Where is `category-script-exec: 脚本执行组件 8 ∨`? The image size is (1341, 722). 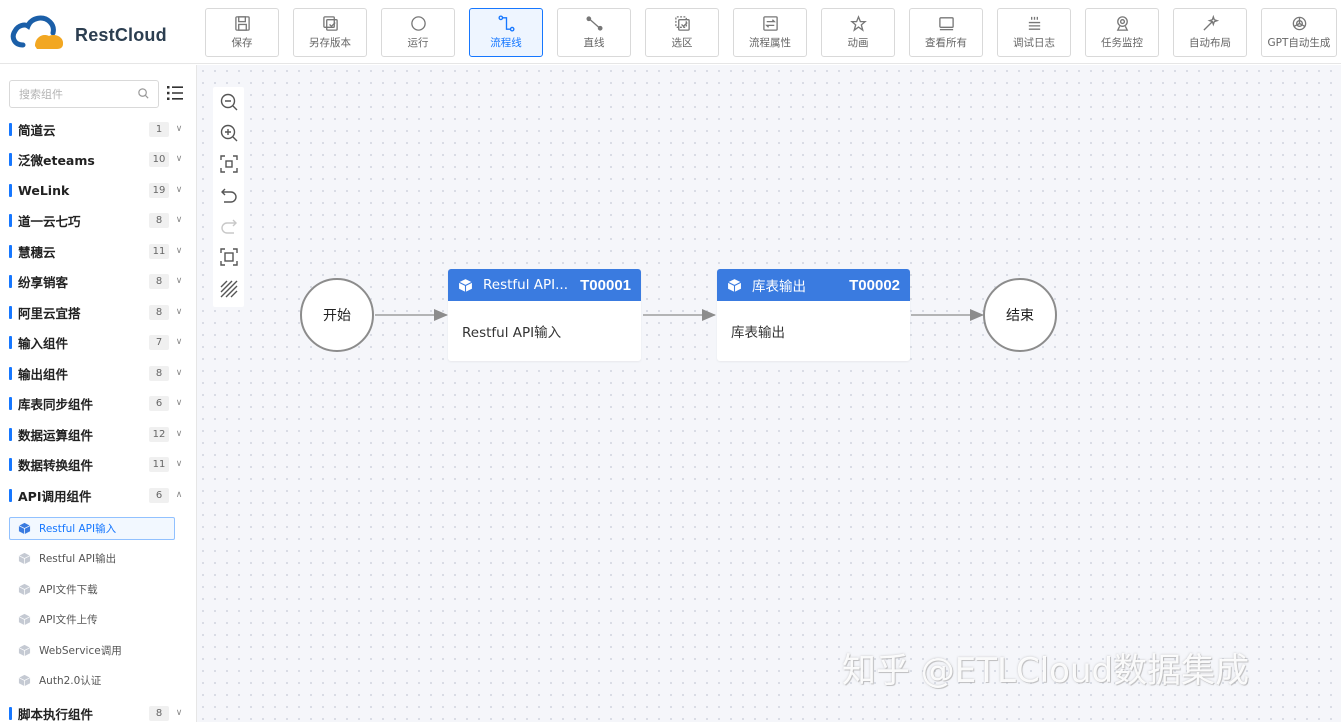
category-script-exec: 脚本执行组件 8 ∨ is located at coordinates (99, 710).